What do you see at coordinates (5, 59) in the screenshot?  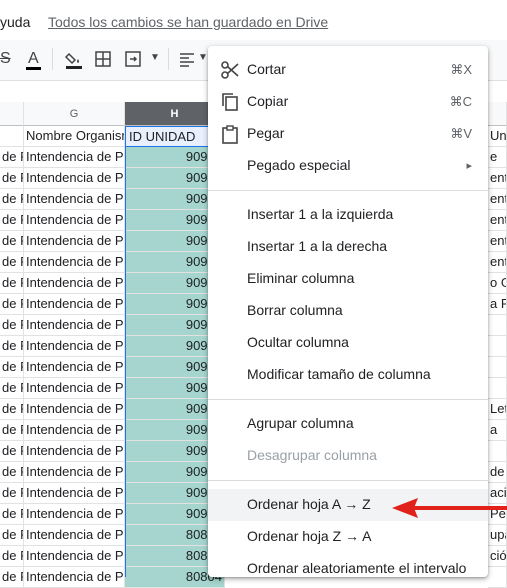 I see `strikethrough-icon: S` at bounding box center [5, 59].